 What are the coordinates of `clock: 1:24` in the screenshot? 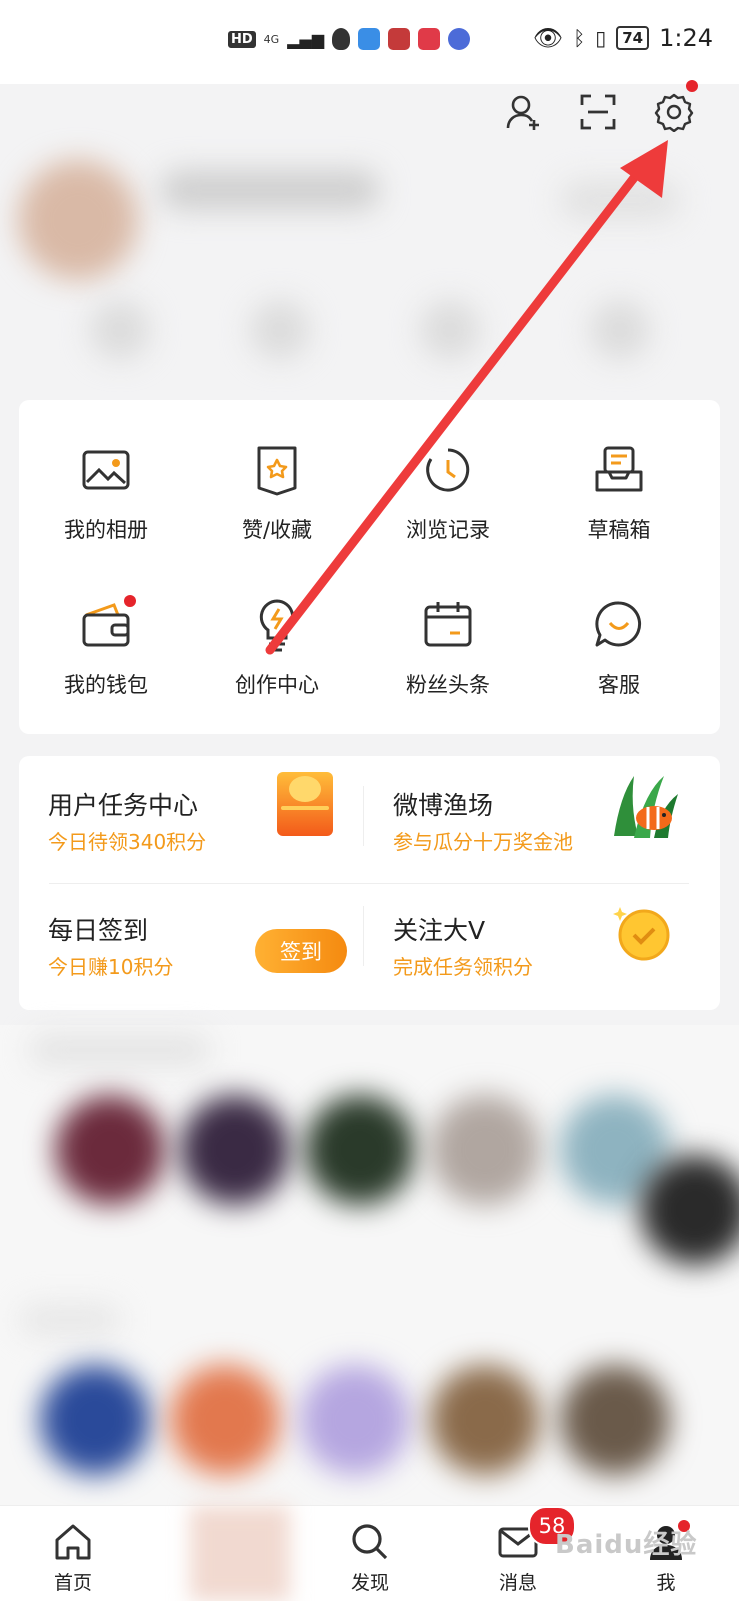 It's located at (686, 38).